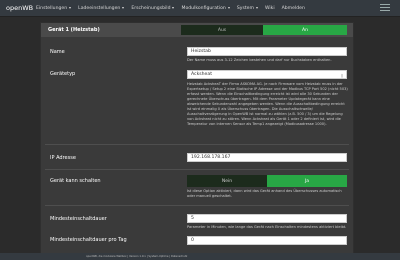 This screenshot has height=260, width=400. Describe the element at coordinates (63, 74) in the screenshot. I see `device-type-label: Gerätetyp` at that location.